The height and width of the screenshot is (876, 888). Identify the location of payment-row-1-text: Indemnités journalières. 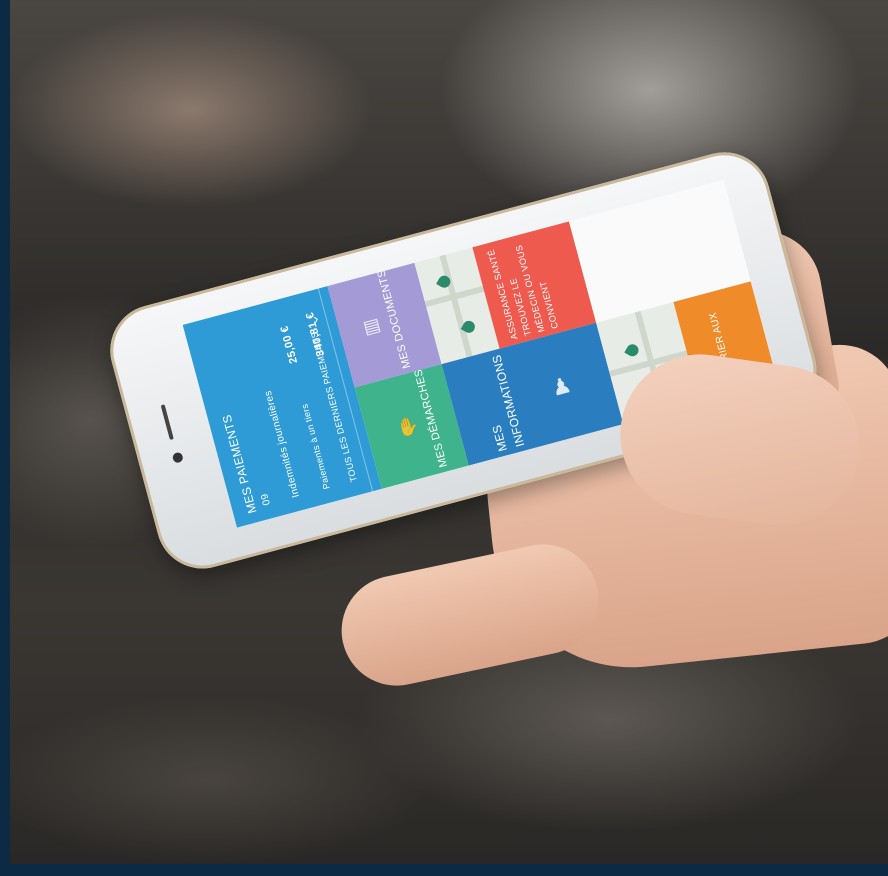
(282, 444).